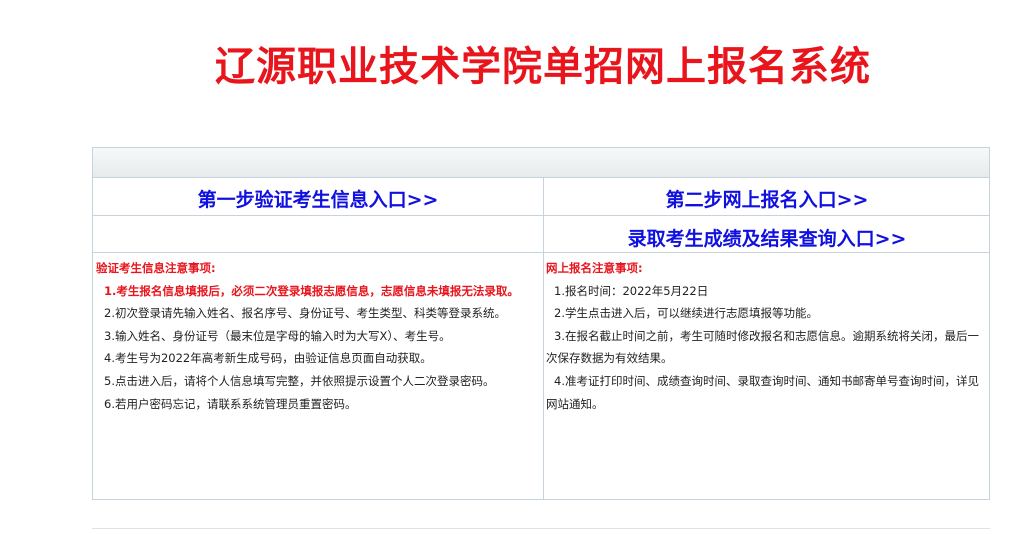 This screenshot has width=1030, height=534. Describe the element at coordinates (277, 335) in the screenshot. I see `verify-note-item: 3.输入姓名、身份证号（最末位是字母的输入时为大写X）、考生号。` at that location.